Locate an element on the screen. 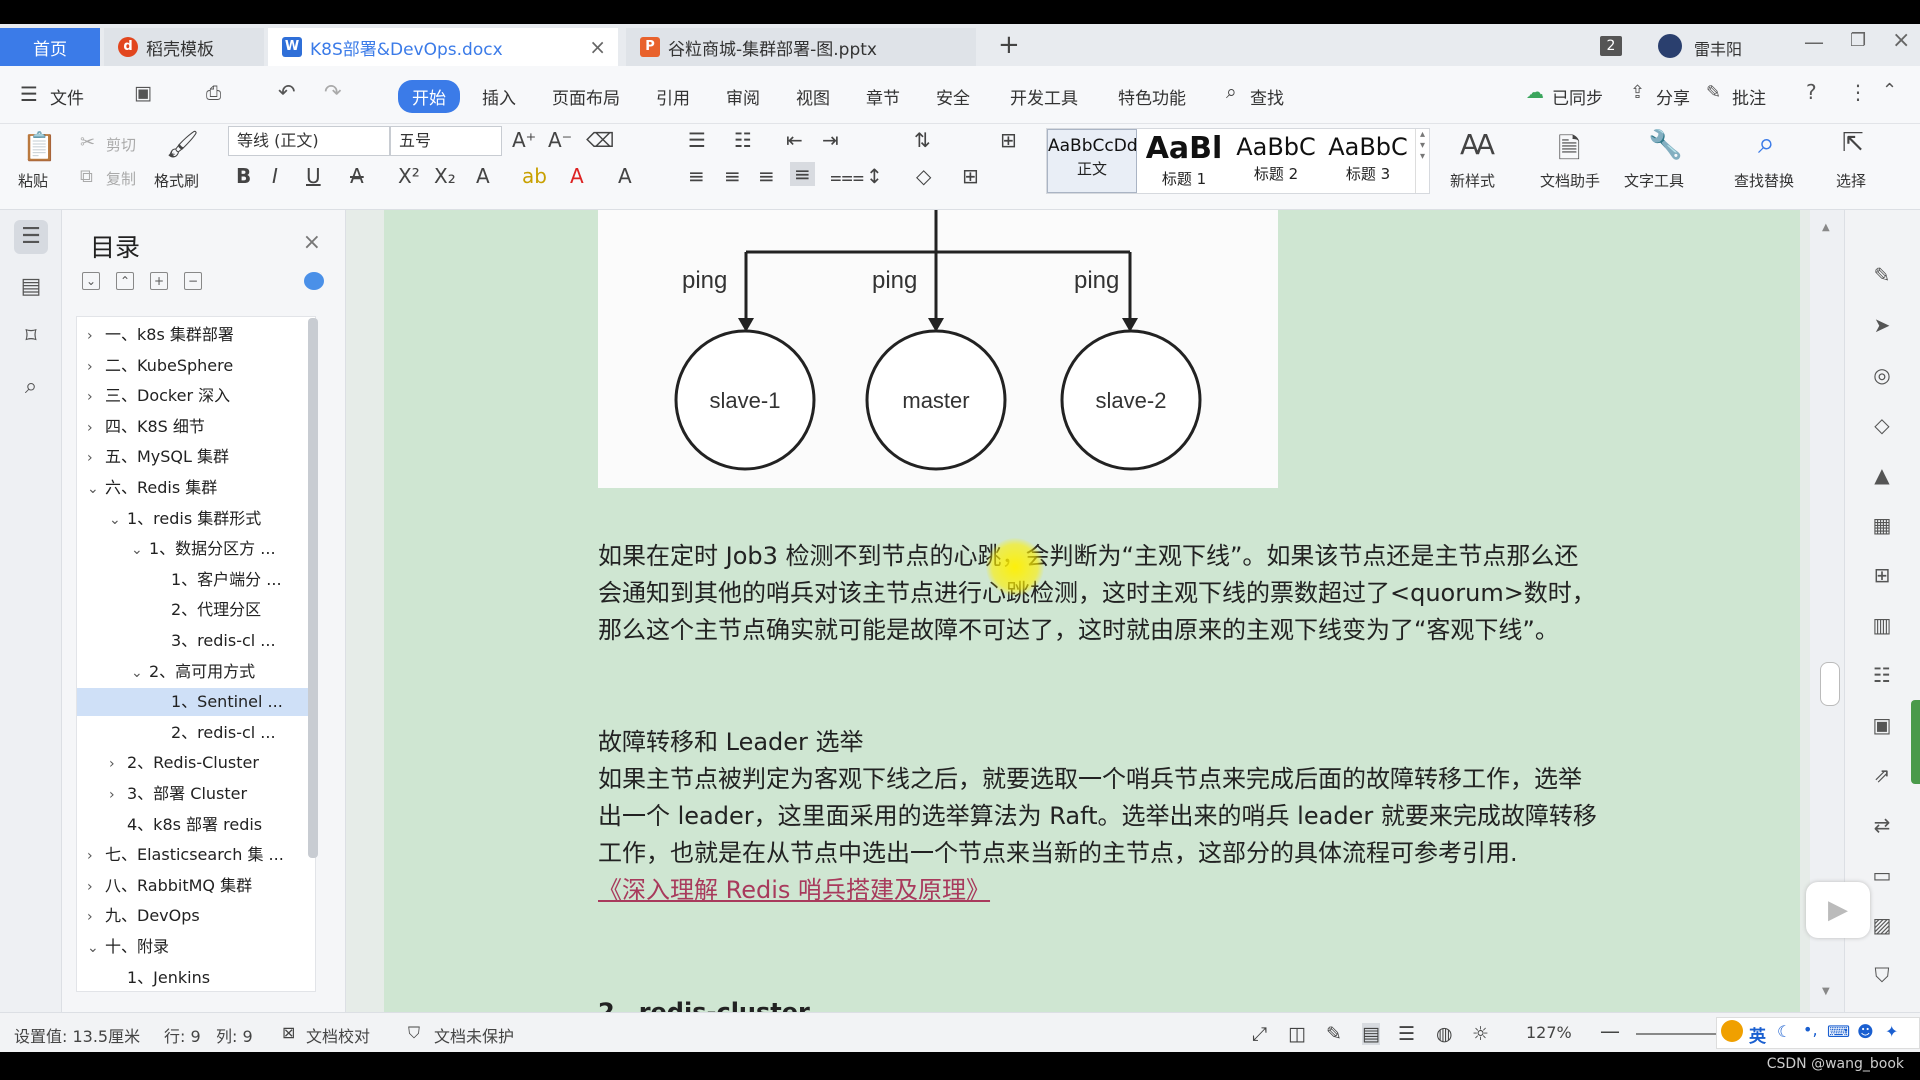 The width and height of the screenshot is (1920, 1080). font-size-select: 五号 is located at coordinates (446, 141).